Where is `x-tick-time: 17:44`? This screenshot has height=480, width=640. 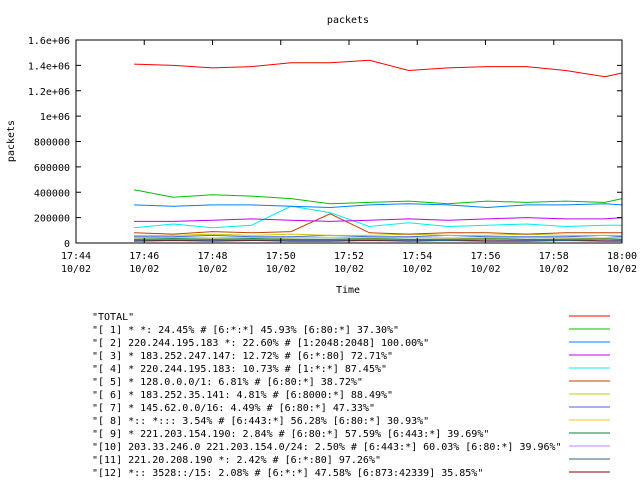 x-tick-time: 17:44 is located at coordinates (76, 256).